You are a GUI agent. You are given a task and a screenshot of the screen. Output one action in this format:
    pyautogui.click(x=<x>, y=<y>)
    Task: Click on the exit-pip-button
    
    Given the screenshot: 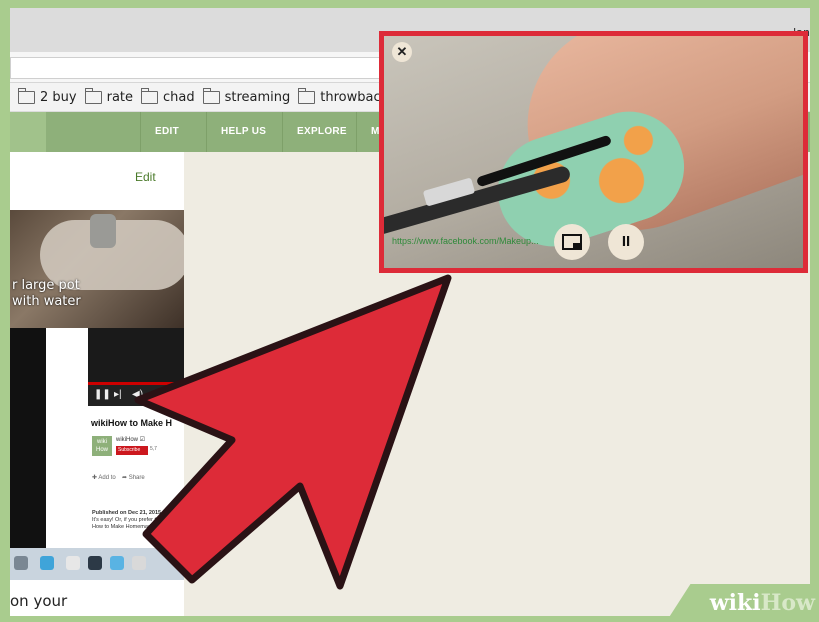 What is the action you would take?
    pyautogui.click(x=572, y=242)
    